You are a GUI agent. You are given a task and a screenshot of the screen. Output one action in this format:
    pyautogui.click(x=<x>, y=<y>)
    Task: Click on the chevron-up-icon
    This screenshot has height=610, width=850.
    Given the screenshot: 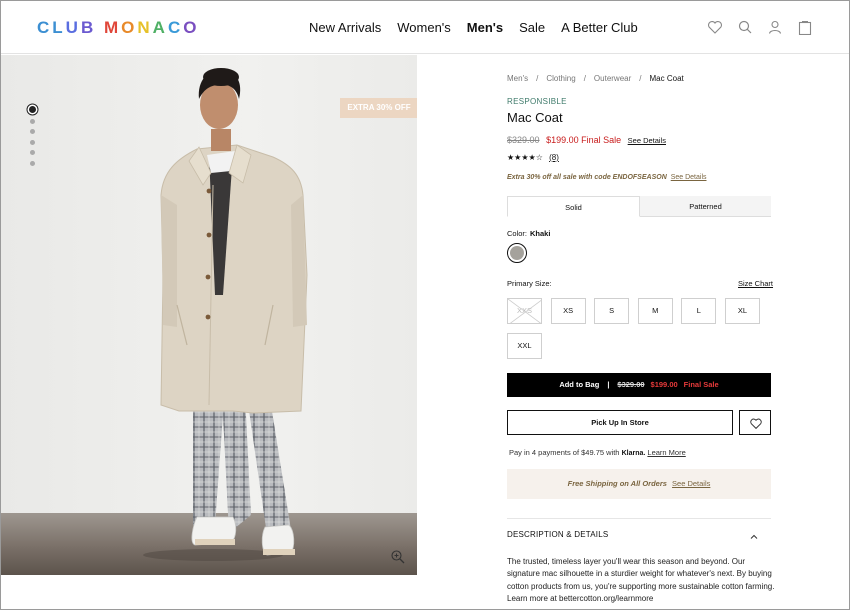 What is the action you would take?
    pyautogui.click(x=754, y=534)
    